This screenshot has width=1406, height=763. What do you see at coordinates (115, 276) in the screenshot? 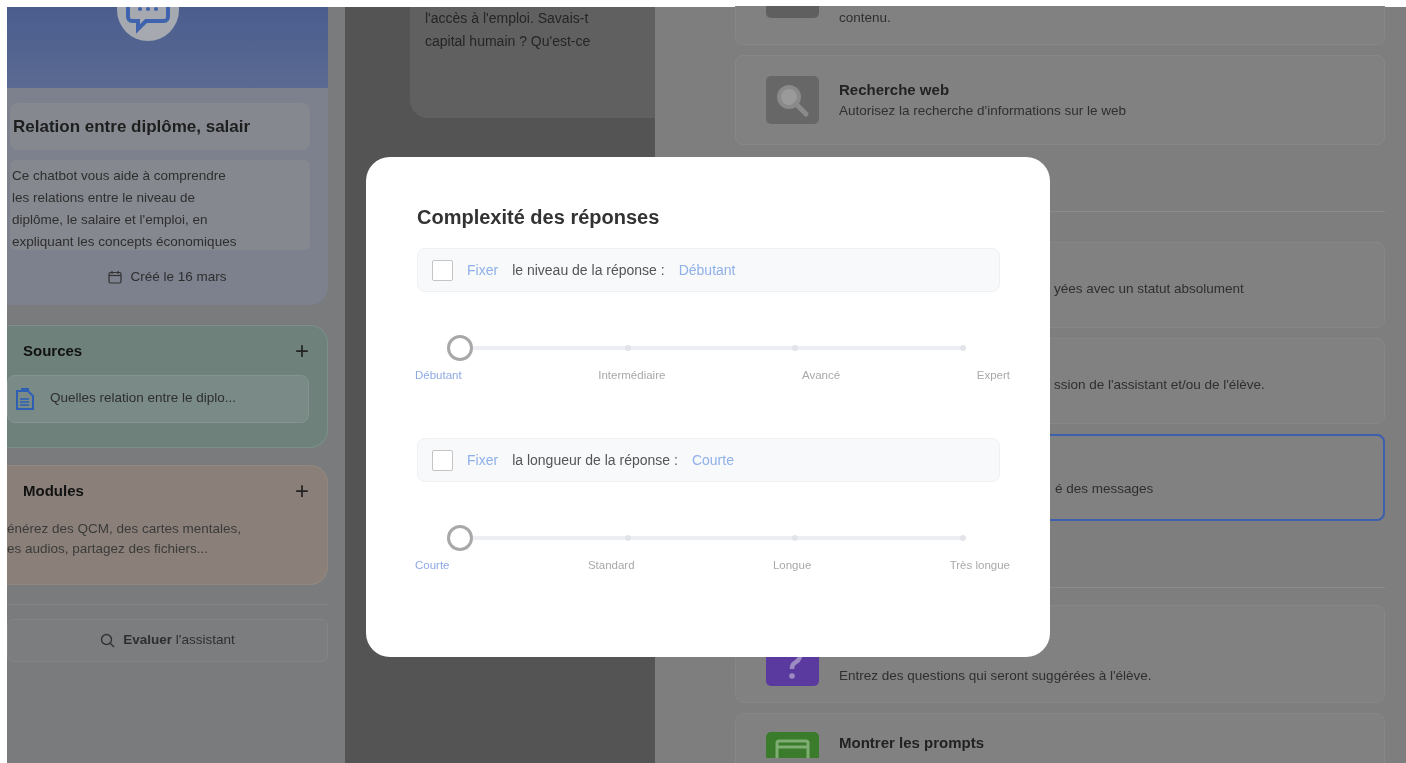
I see `calendar-icon` at bounding box center [115, 276].